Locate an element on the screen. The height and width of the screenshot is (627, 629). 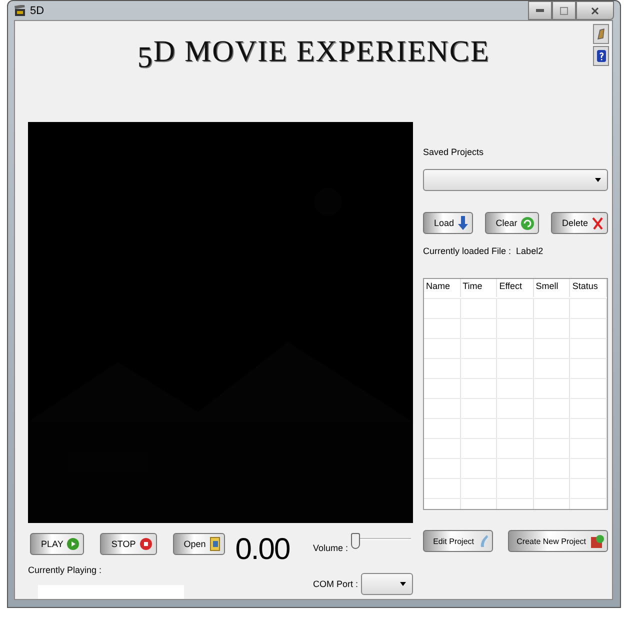
project-button: Delete is located at coordinates (579, 223).